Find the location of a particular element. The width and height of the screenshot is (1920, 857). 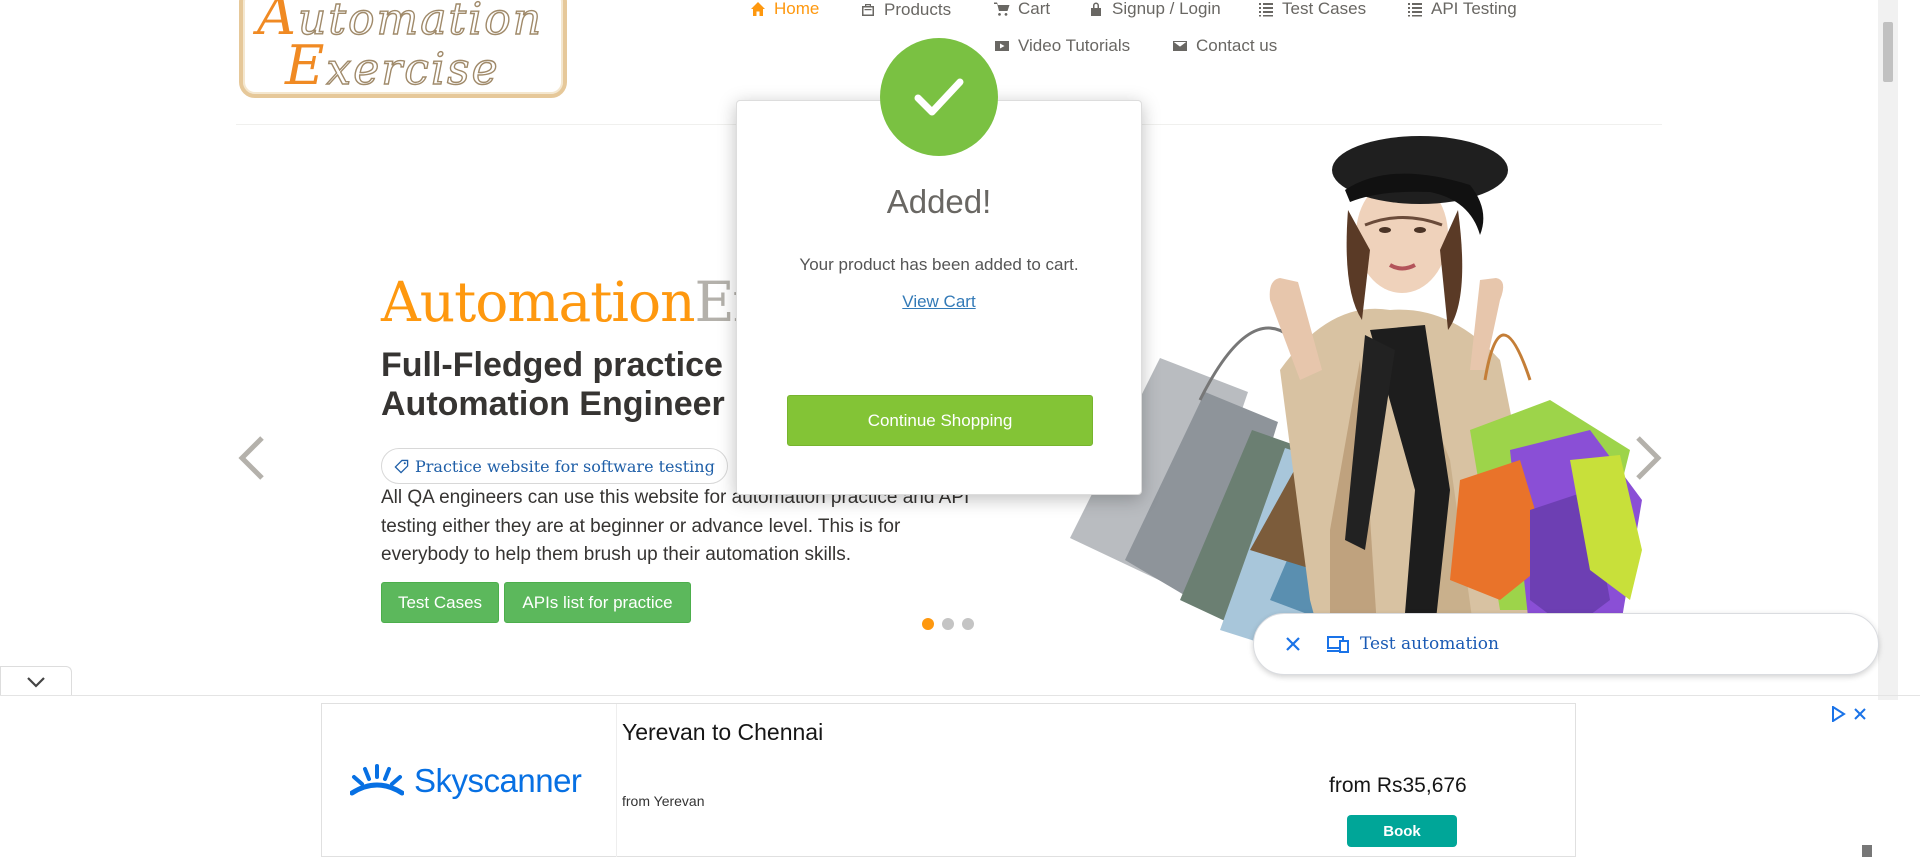

chip-close-button is located at coordinates (1293, 644).